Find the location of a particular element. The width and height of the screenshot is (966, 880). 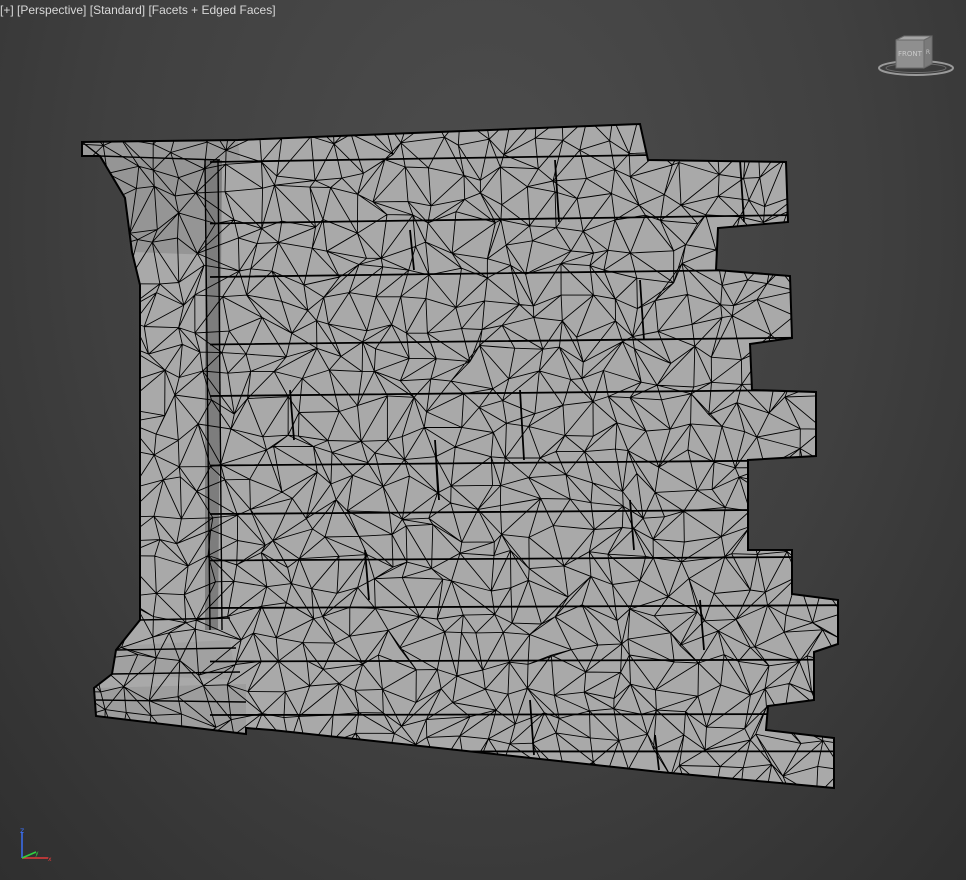

axis-tripod-icon: z x y is located at coordinates (36, 844).